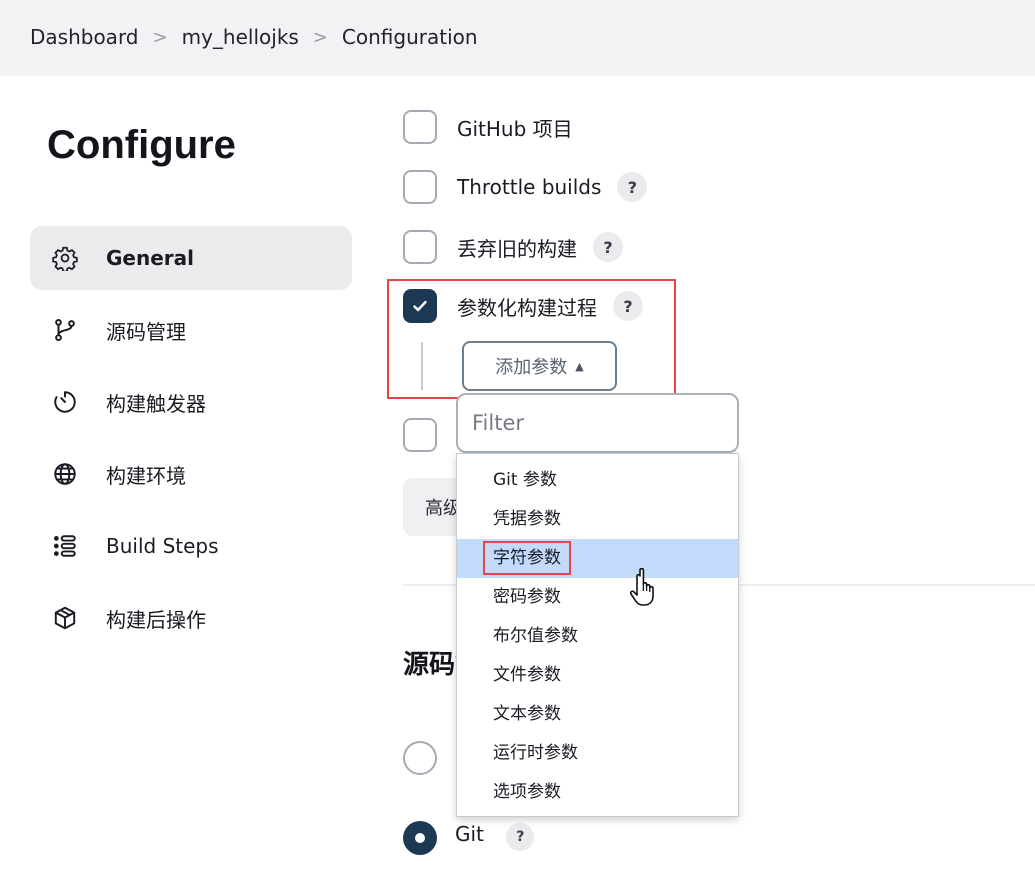 This screenshot has width=1035, height=880. What do you see at coordinates (84, 37) in the screenshot?
I see `breadcrumb-dashboard: Dashboard` at bounding box center [84, 37].